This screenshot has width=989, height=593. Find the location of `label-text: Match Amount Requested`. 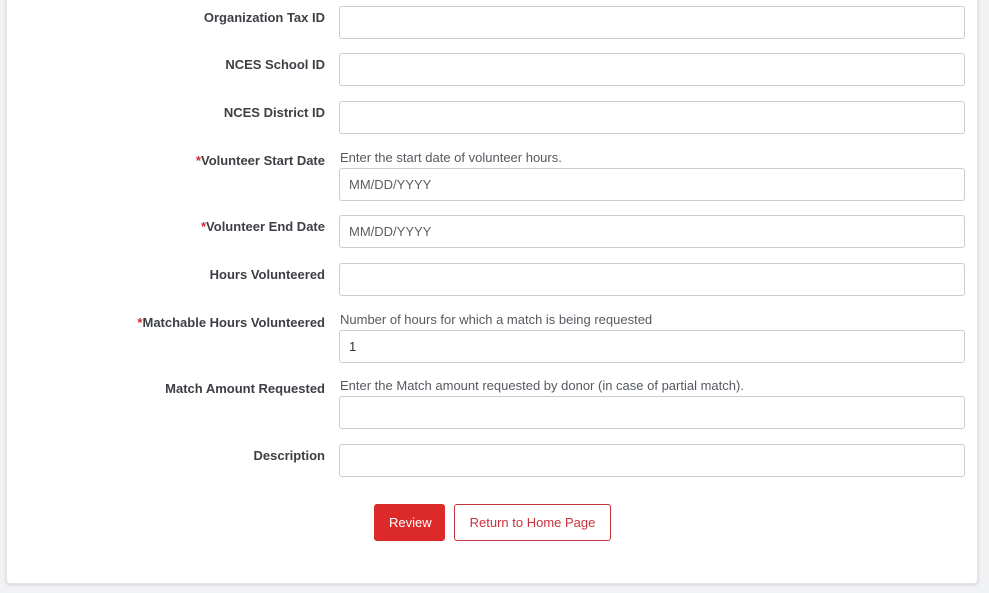

label-text: Match Amount Requested is located at coordinates (245, 388).